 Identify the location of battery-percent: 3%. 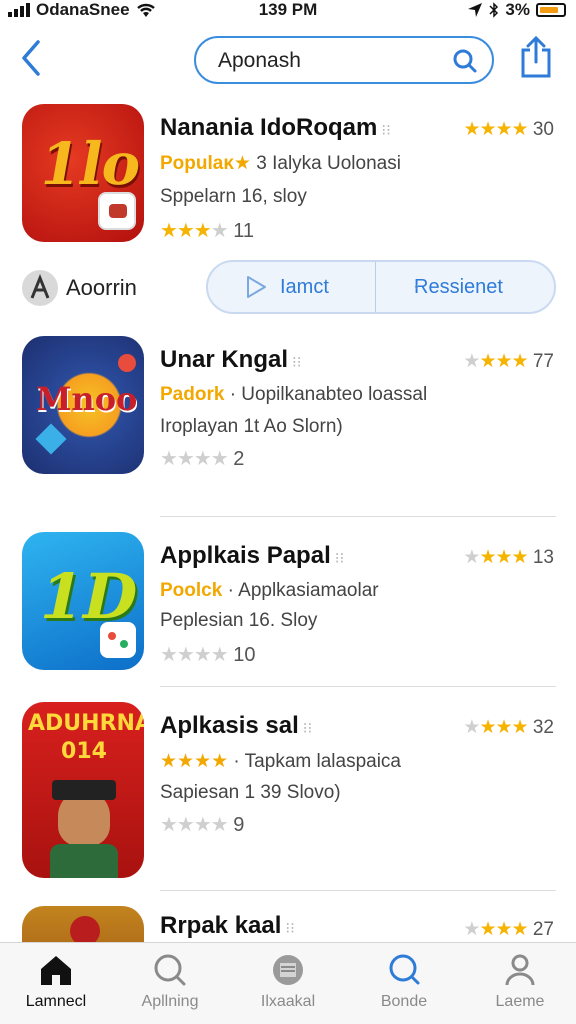
(517, 9).